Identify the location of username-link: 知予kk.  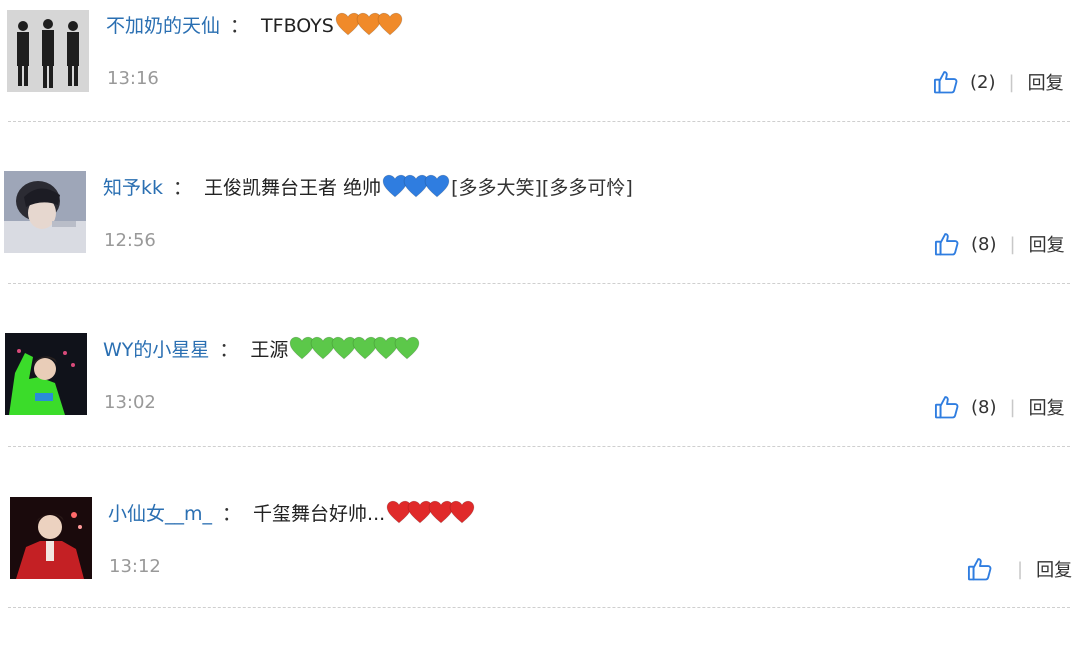
(133, 188).